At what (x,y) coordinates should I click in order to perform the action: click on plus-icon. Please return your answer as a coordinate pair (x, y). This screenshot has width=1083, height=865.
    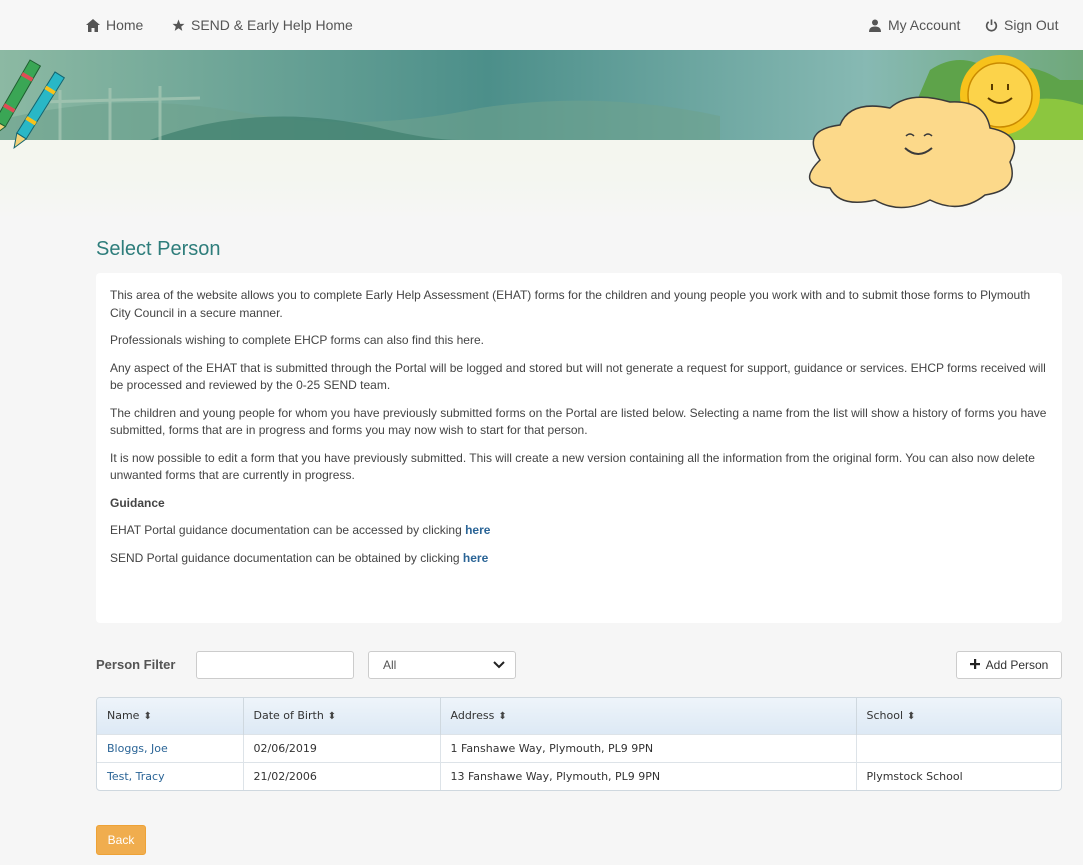
    Looking at the image, I should click on (974, 665).